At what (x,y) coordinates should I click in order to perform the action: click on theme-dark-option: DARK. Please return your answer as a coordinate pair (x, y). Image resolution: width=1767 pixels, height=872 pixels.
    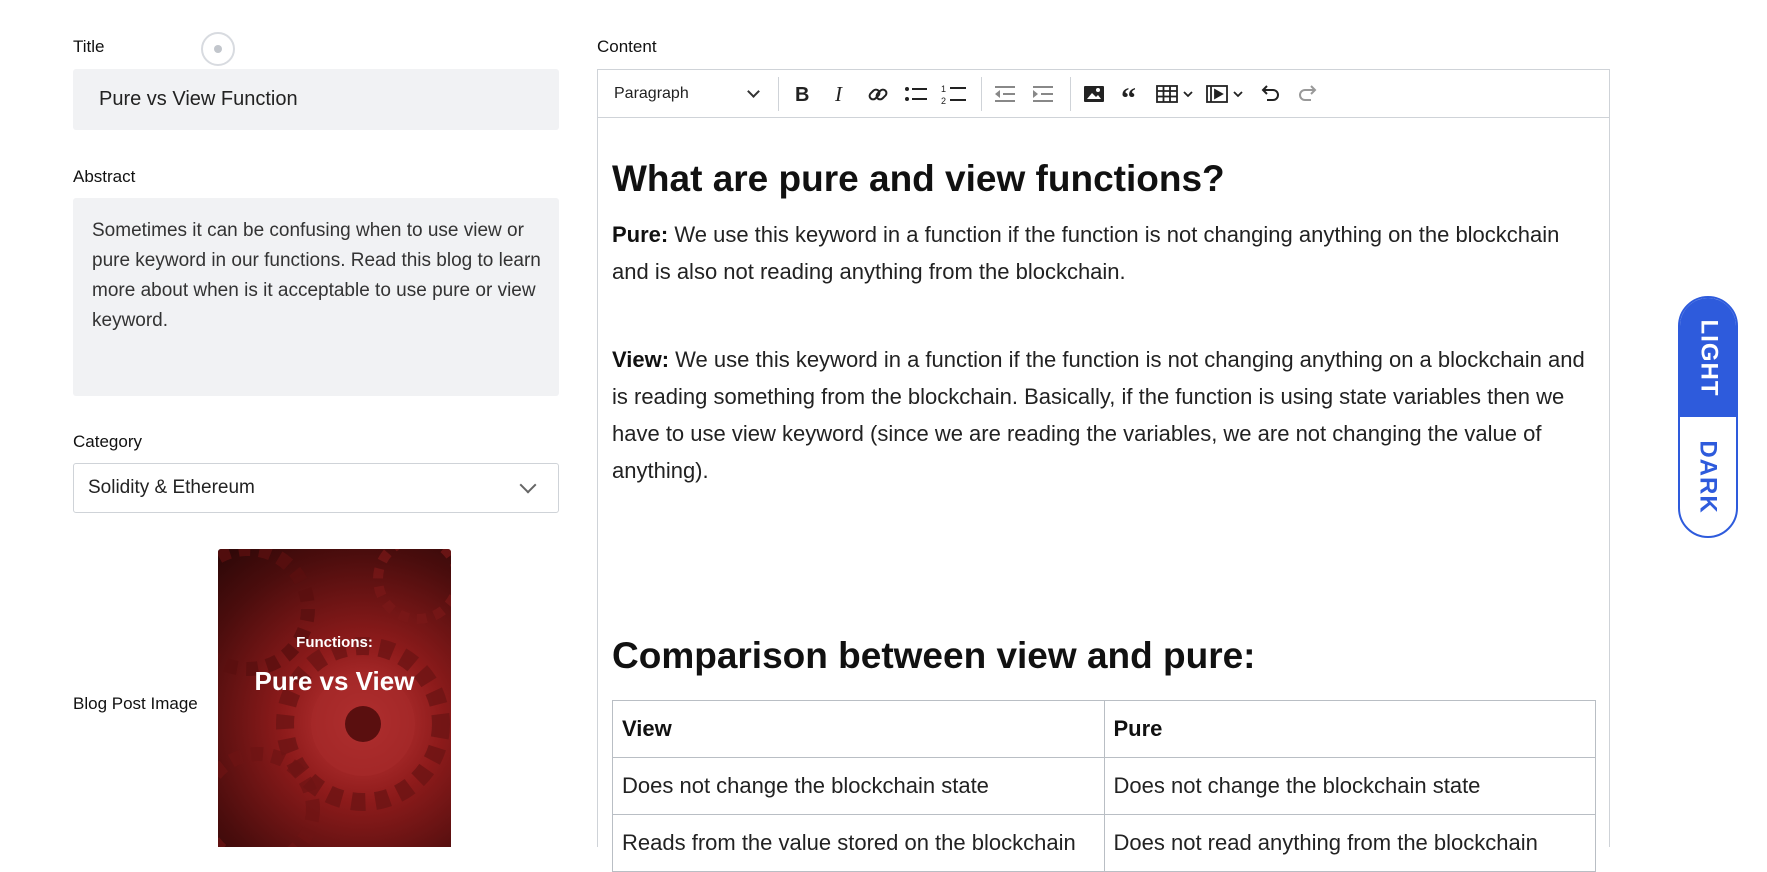
    Looking at the image, I should click on (1708, 476).